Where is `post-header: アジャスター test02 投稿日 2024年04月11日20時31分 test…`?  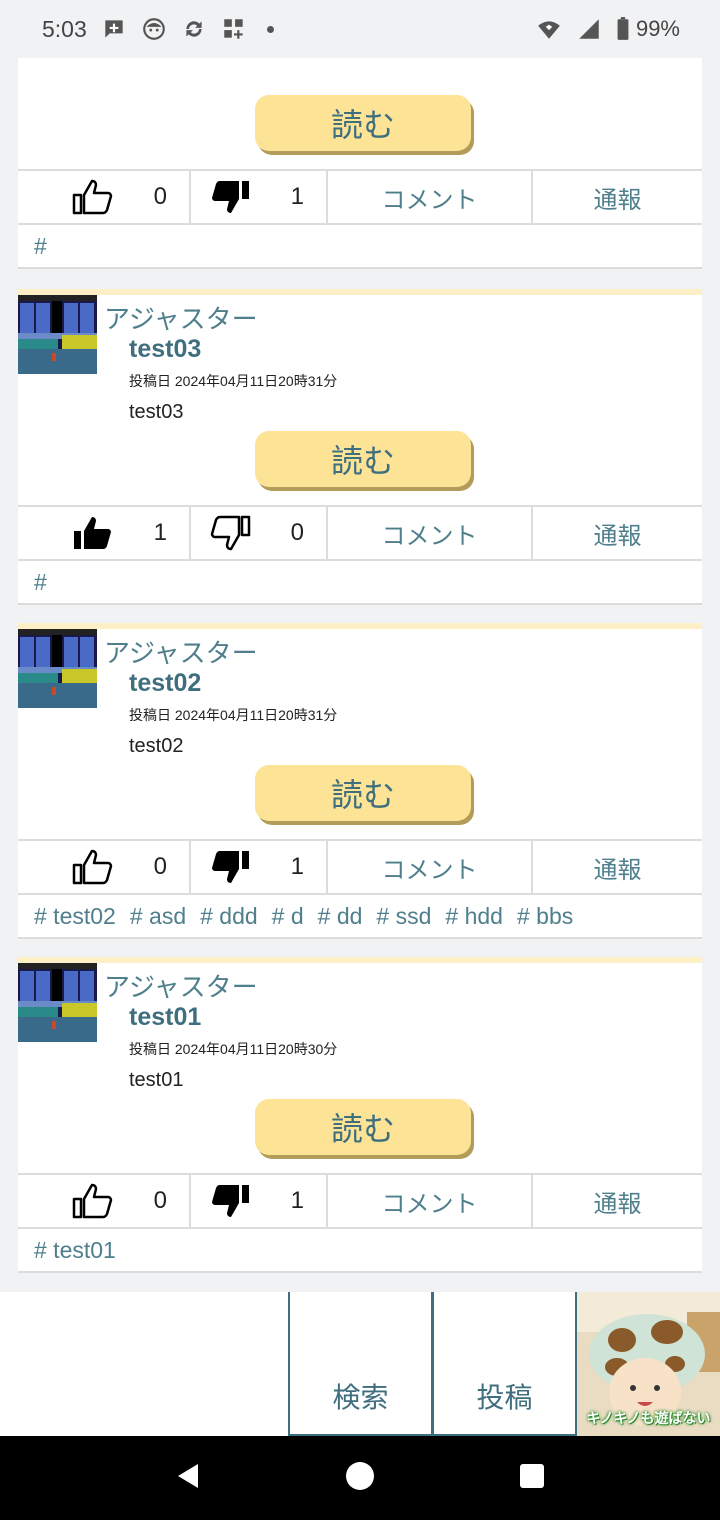 post-header: アジャスター test02 投稿日 2024年04月11日20時31分 test… is located at coordinates (360, 694).